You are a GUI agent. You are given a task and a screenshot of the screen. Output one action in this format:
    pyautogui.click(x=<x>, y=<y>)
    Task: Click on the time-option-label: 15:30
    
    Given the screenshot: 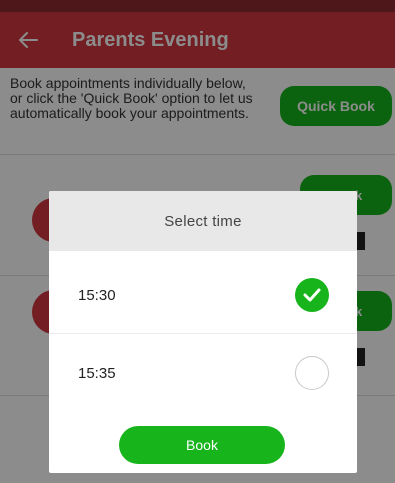 What is the action you would take?
    pyautogui.click(x=97, y=295)
    